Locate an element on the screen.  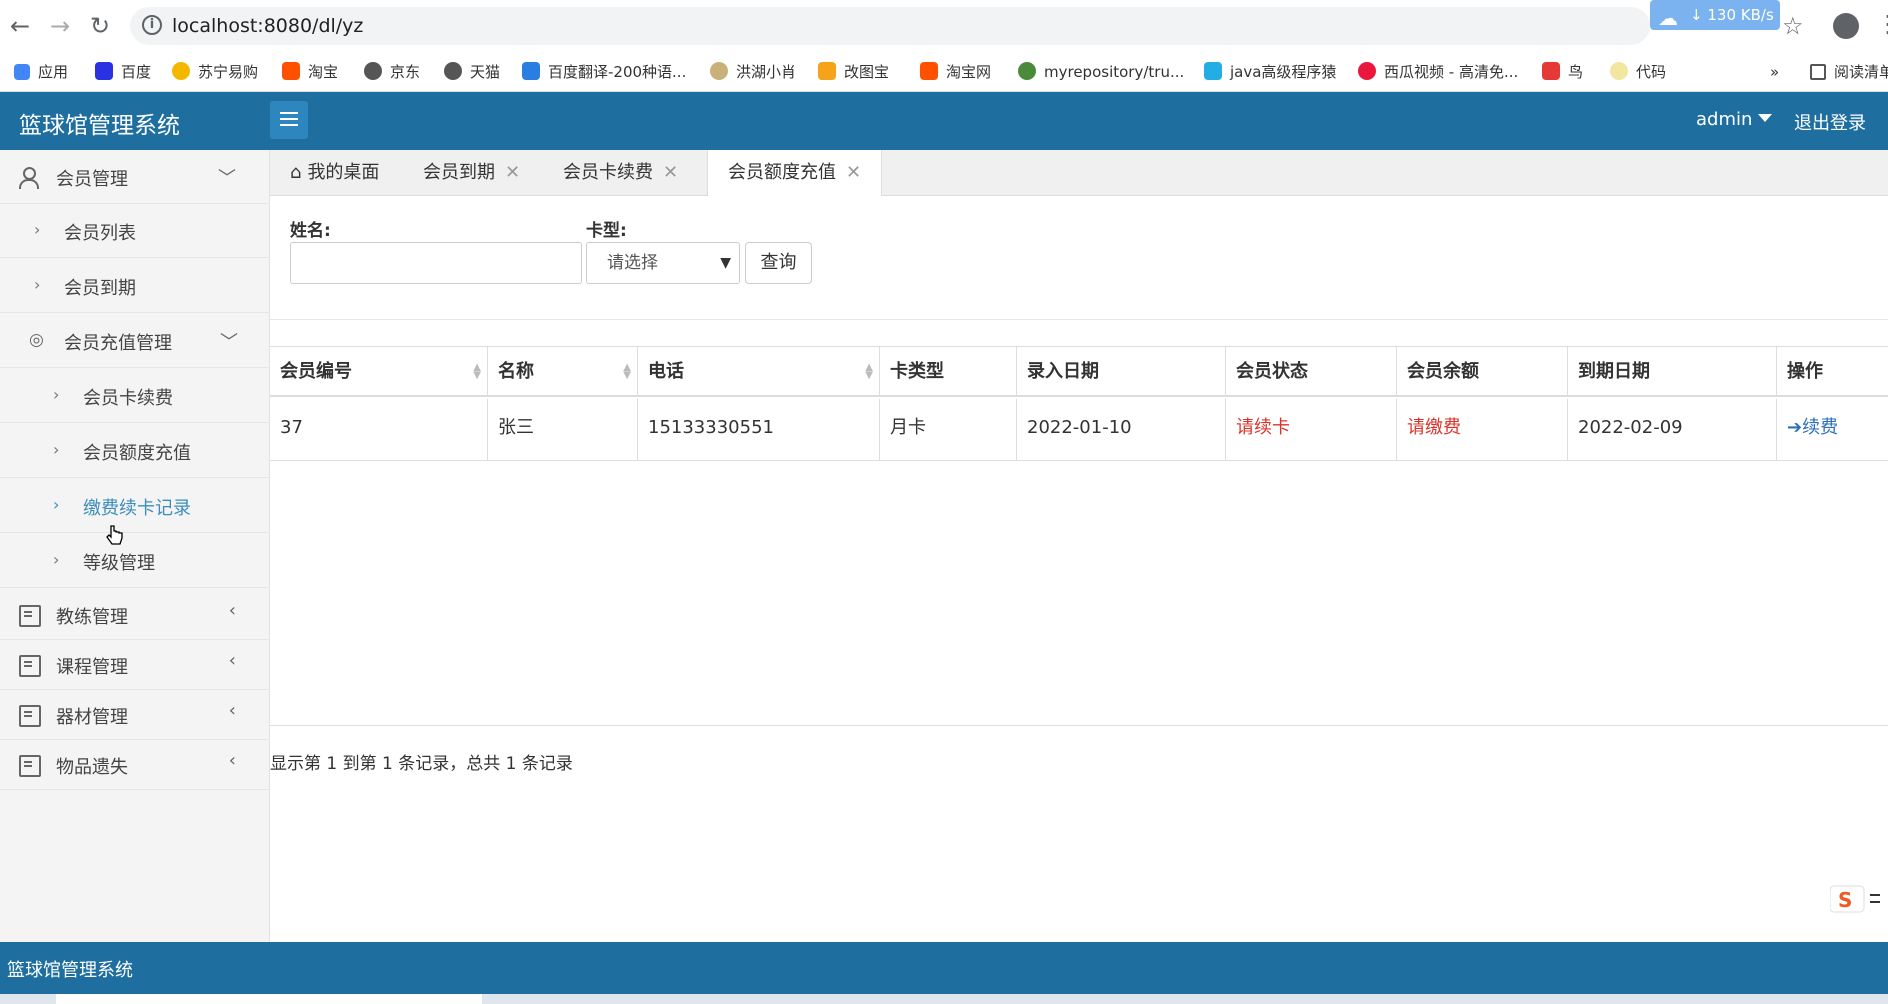
forward-icon: → is located at coordinates (60, 26).